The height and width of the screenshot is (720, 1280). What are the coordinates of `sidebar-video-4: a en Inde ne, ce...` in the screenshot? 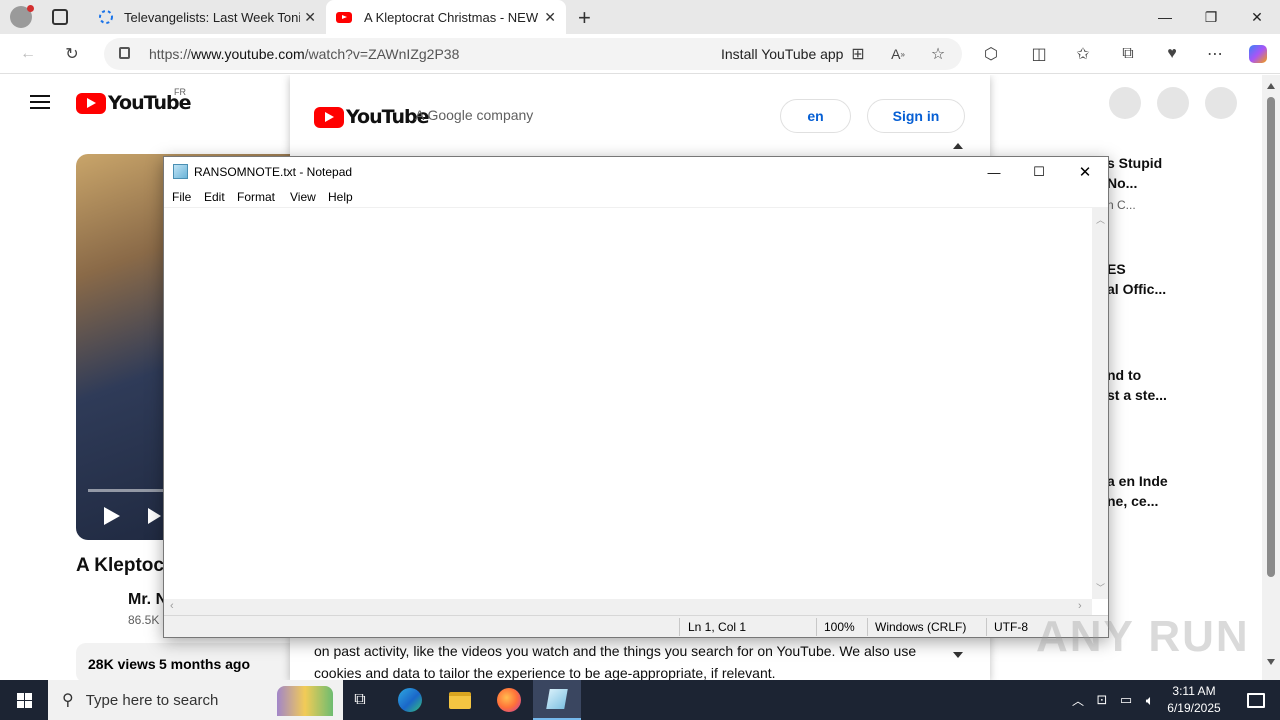 It's located at (1137, 491).